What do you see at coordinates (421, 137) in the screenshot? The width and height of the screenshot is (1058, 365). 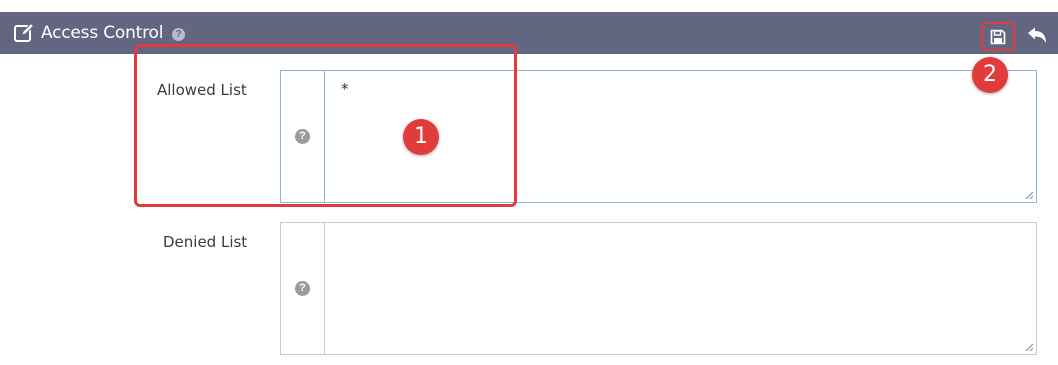 I see `callout-badge-1: 1` at bounding box center [421, 137].